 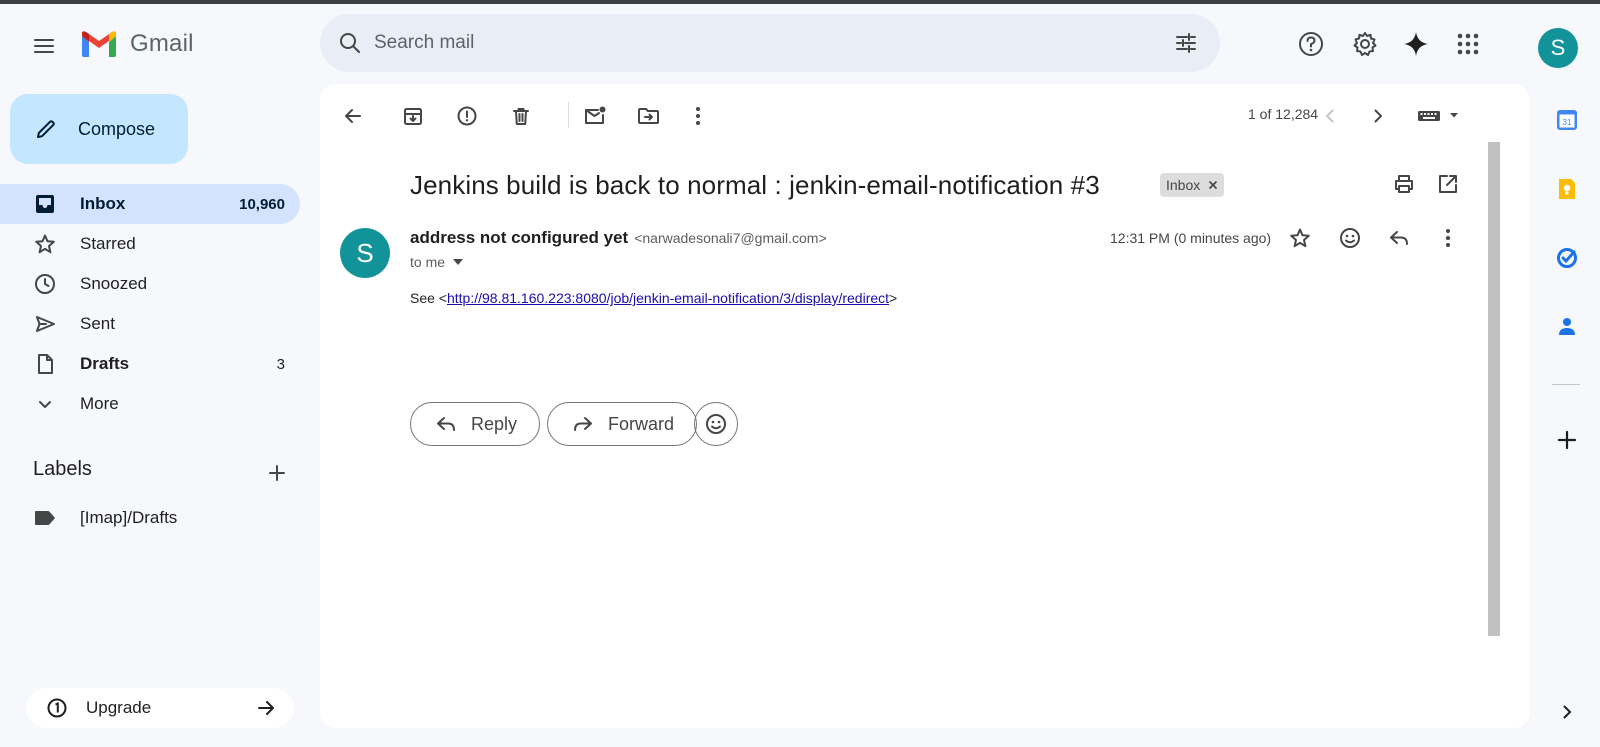 I want to click on recipient-details: to me, so click(x=437, y=262).